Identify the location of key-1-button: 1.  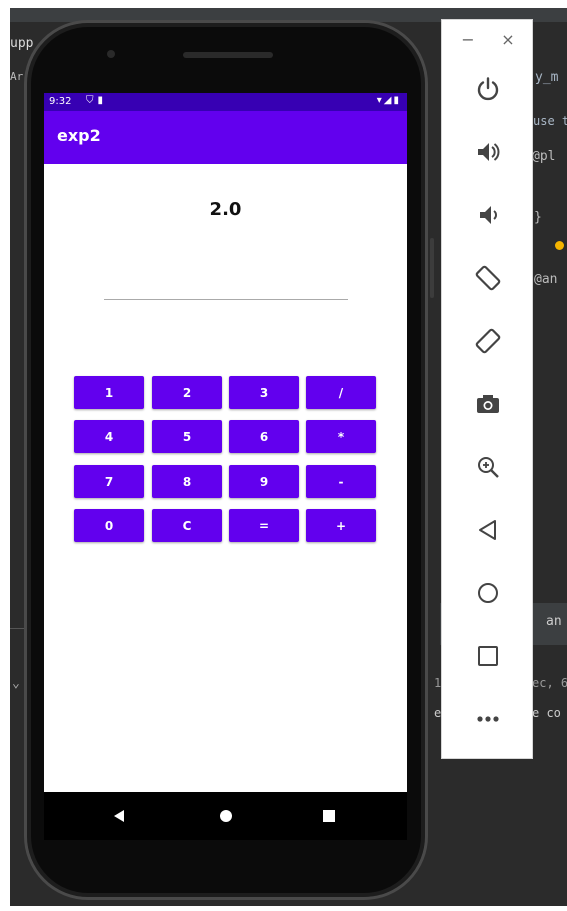
(109, 392).